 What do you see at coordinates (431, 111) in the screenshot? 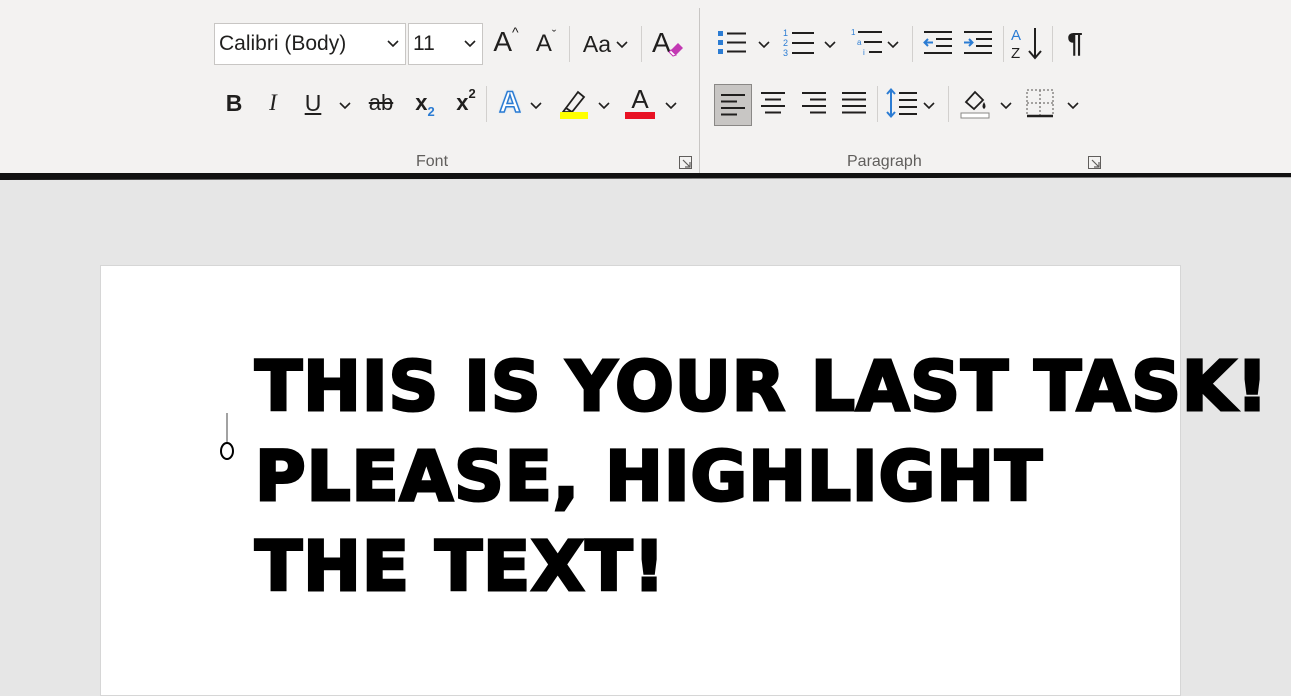
I see `subscript-2: 2` at bounding box center [431, 111].